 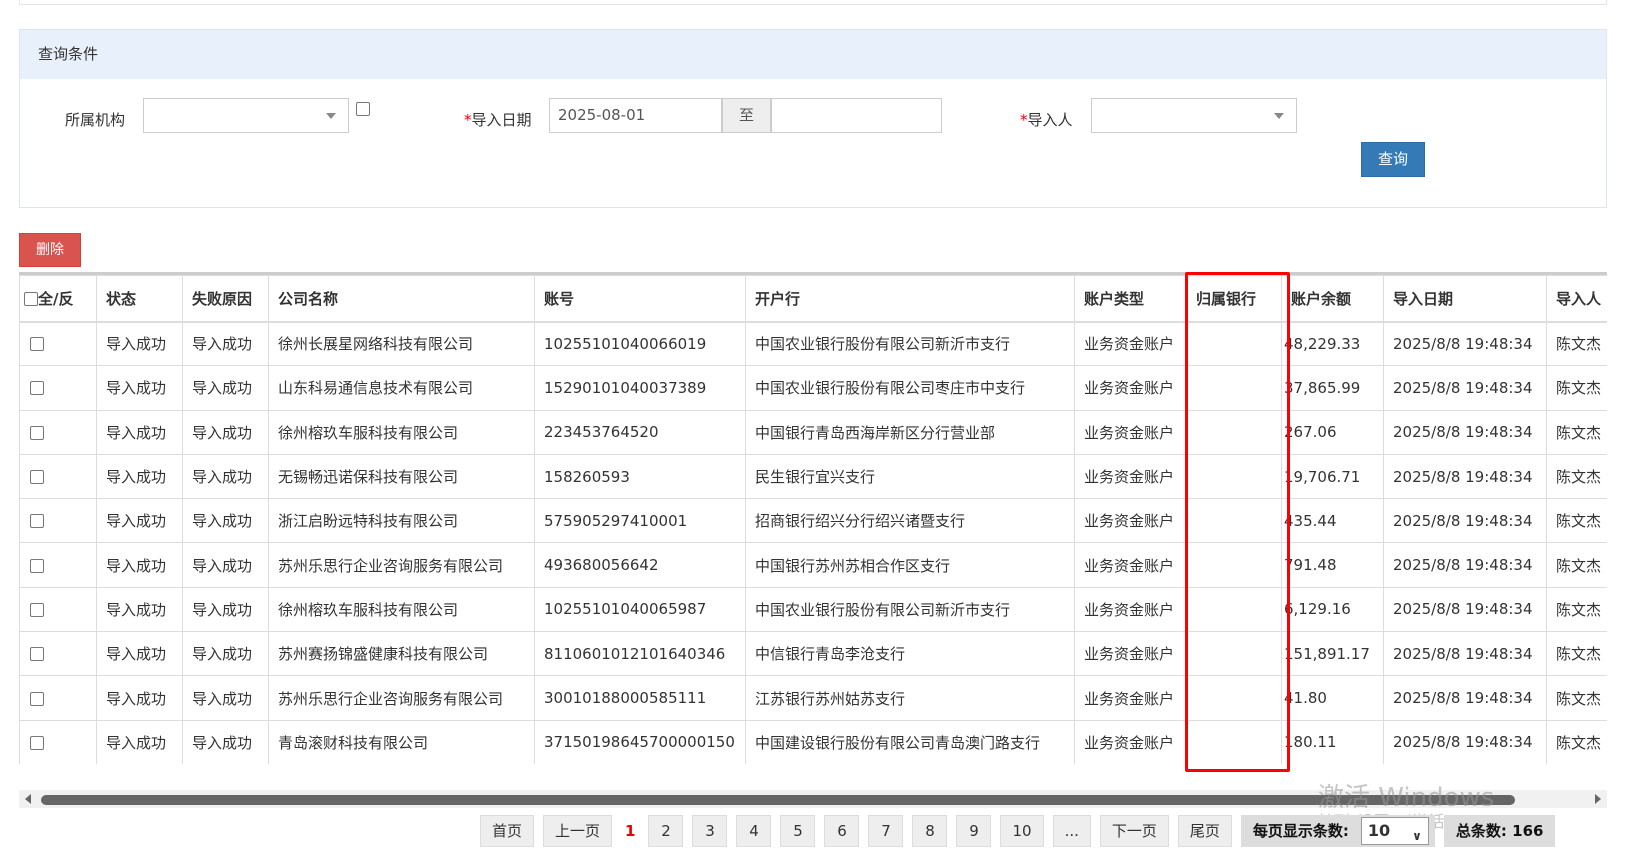 I want to click on chevron-down-icon: ∨, so click(x=1417, y=836).